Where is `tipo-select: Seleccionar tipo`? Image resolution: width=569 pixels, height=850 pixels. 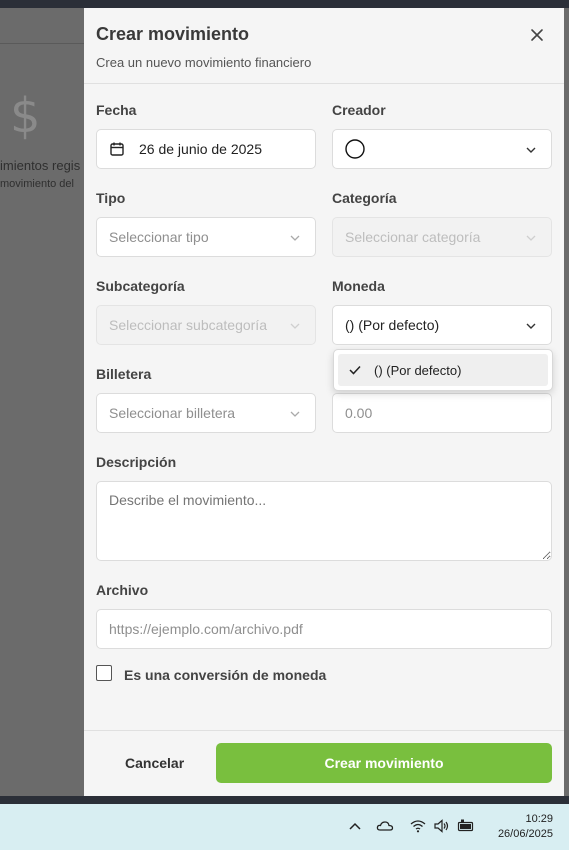
tipo-select: Seleccionar tipo is located at coordinates (206, 237).